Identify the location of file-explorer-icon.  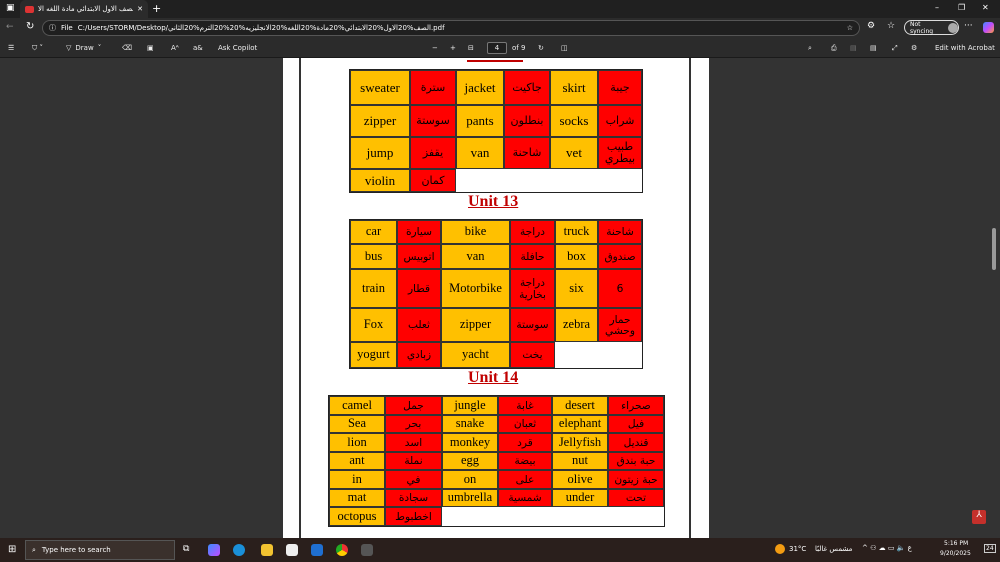
(267, 550).